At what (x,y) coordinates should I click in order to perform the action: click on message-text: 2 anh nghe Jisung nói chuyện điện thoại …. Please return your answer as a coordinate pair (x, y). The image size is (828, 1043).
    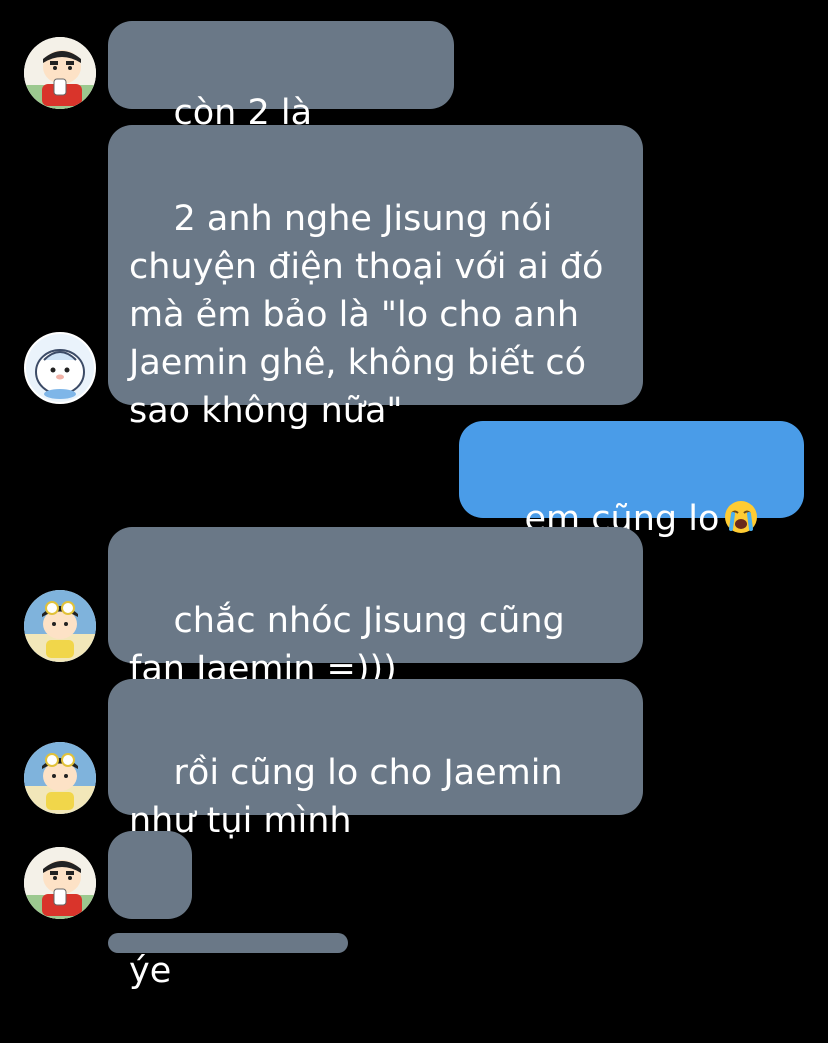
    Looking at the image, I should click on (372, 315).